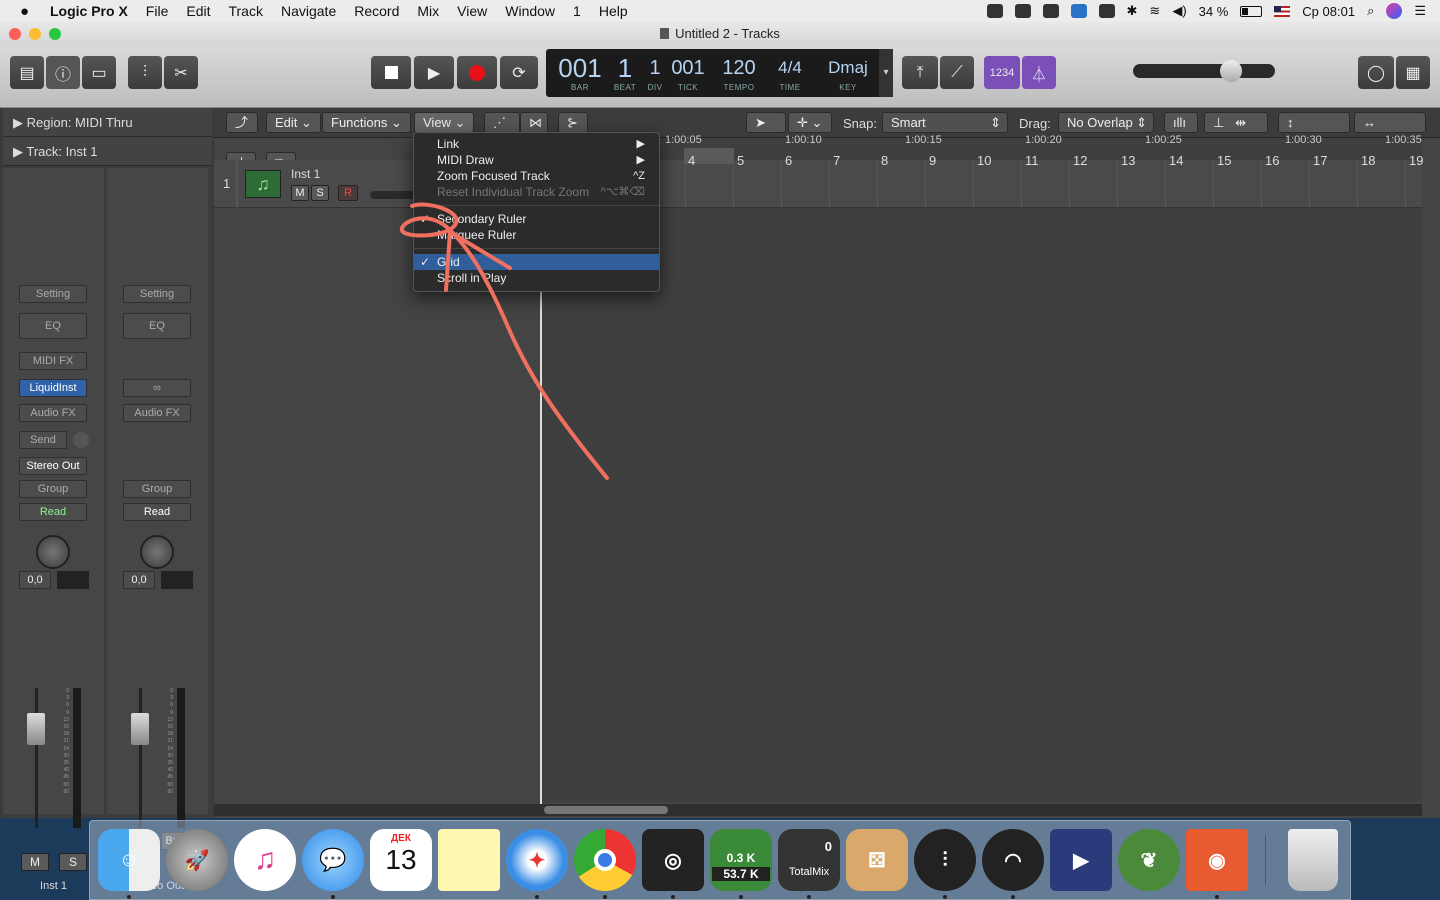 The image size is (1440, 900). I want to click on leaf-app-icon: ❦, so click(1149, 860).